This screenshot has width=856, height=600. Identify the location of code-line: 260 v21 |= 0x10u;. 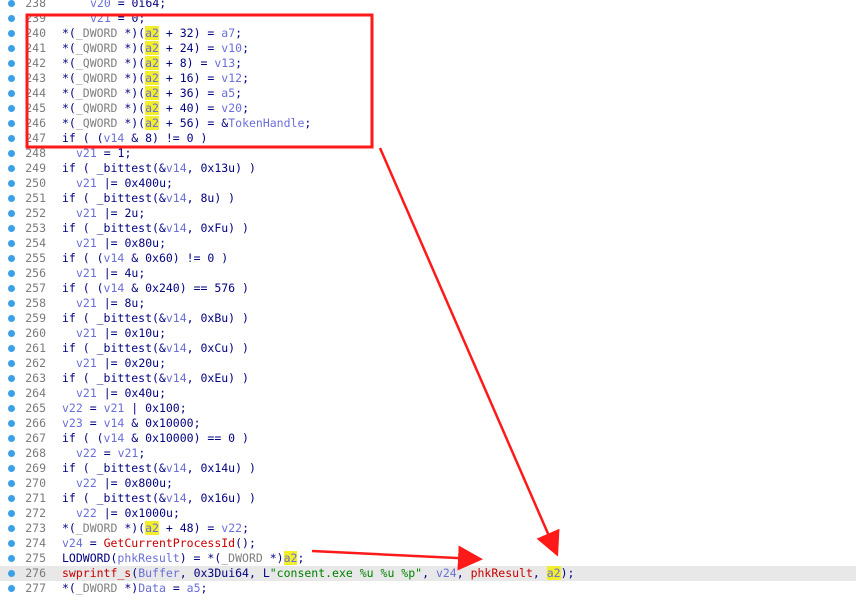
(428, 333).